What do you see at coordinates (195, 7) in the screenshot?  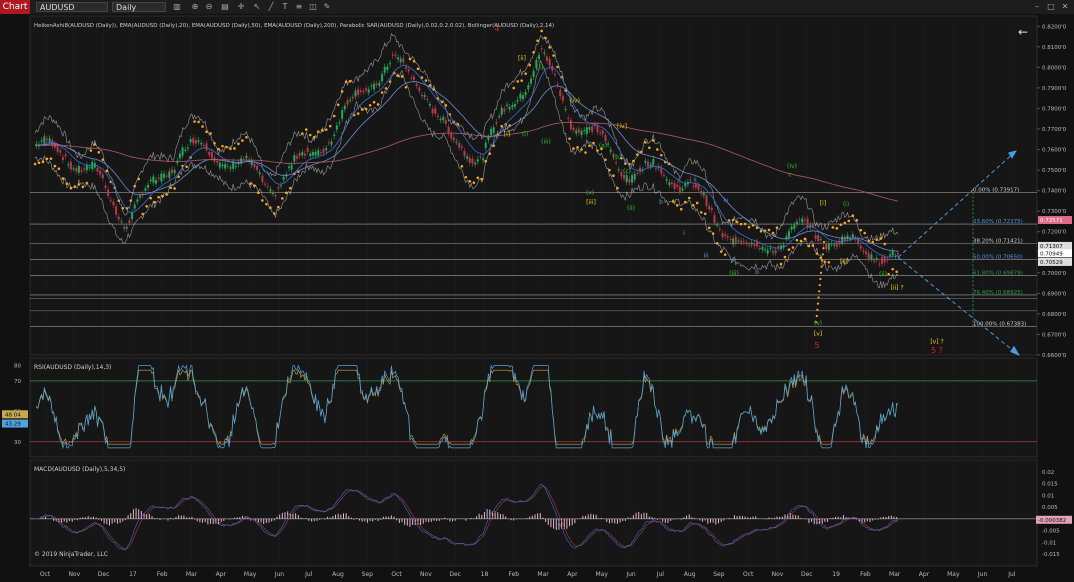 I see `zoom-in-icon: ⊕` at bounding box center [195, 7].